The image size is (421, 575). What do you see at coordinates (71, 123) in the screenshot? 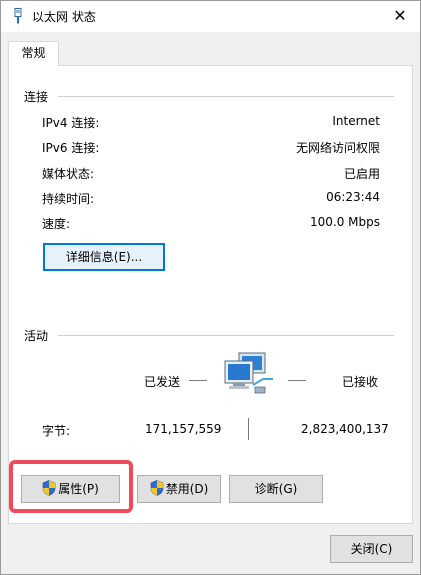
I see `ipv4-label: IPv4 连接:` at bounding box center [71, 123].